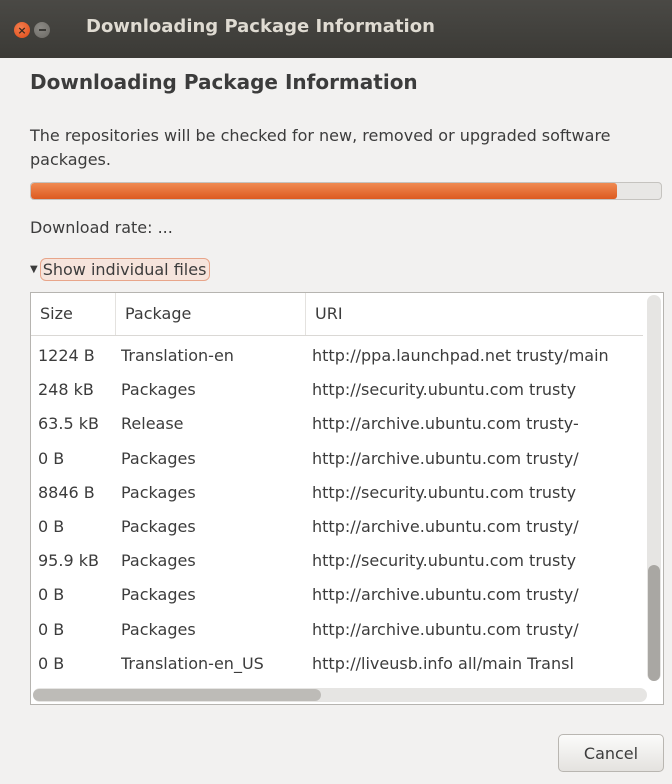  What do you see at coordinates (324, 191) in the screenshot?
I see `progress-fill` at bounding box center [324, 191].